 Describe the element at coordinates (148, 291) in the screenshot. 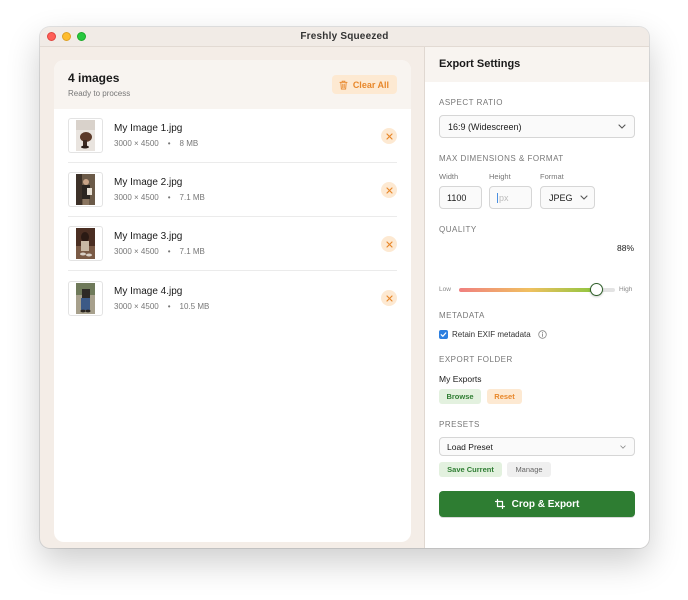

I see `image-name: My Image 4.jpg` at that location.